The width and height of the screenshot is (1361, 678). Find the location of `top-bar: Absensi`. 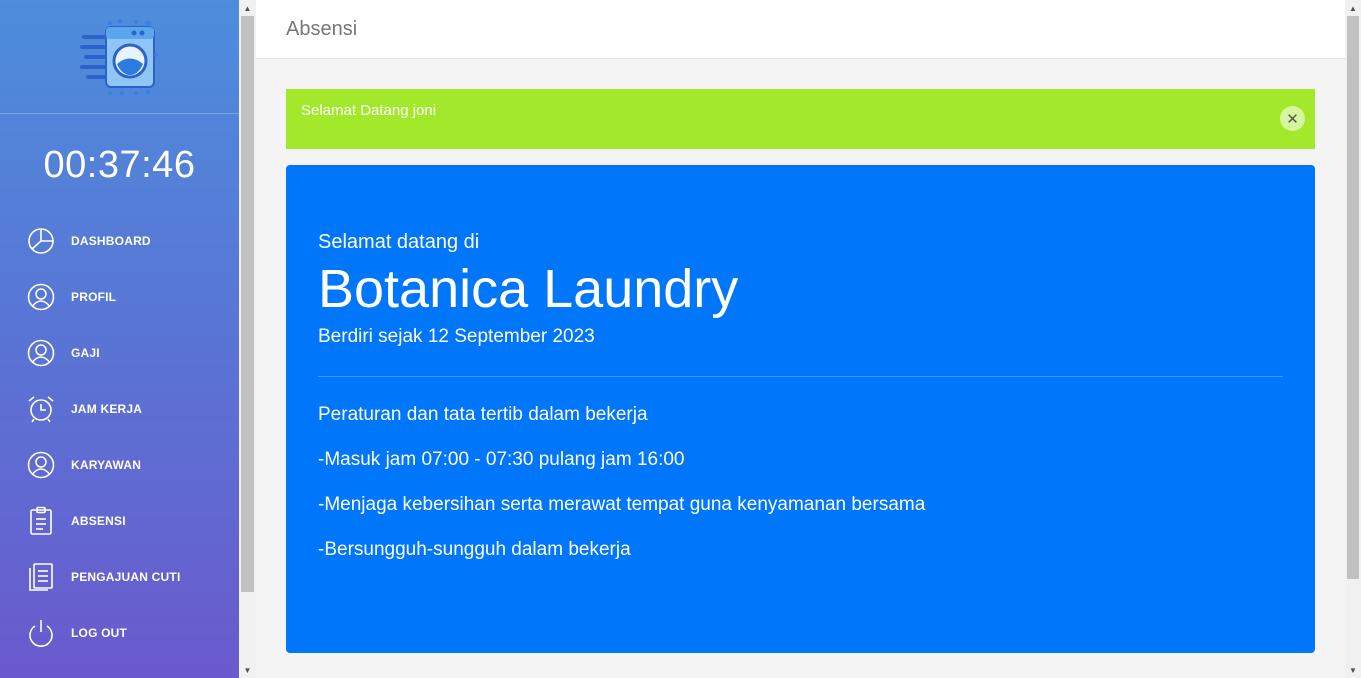

top-bar: Absensi is located at coordinates (800, 29).